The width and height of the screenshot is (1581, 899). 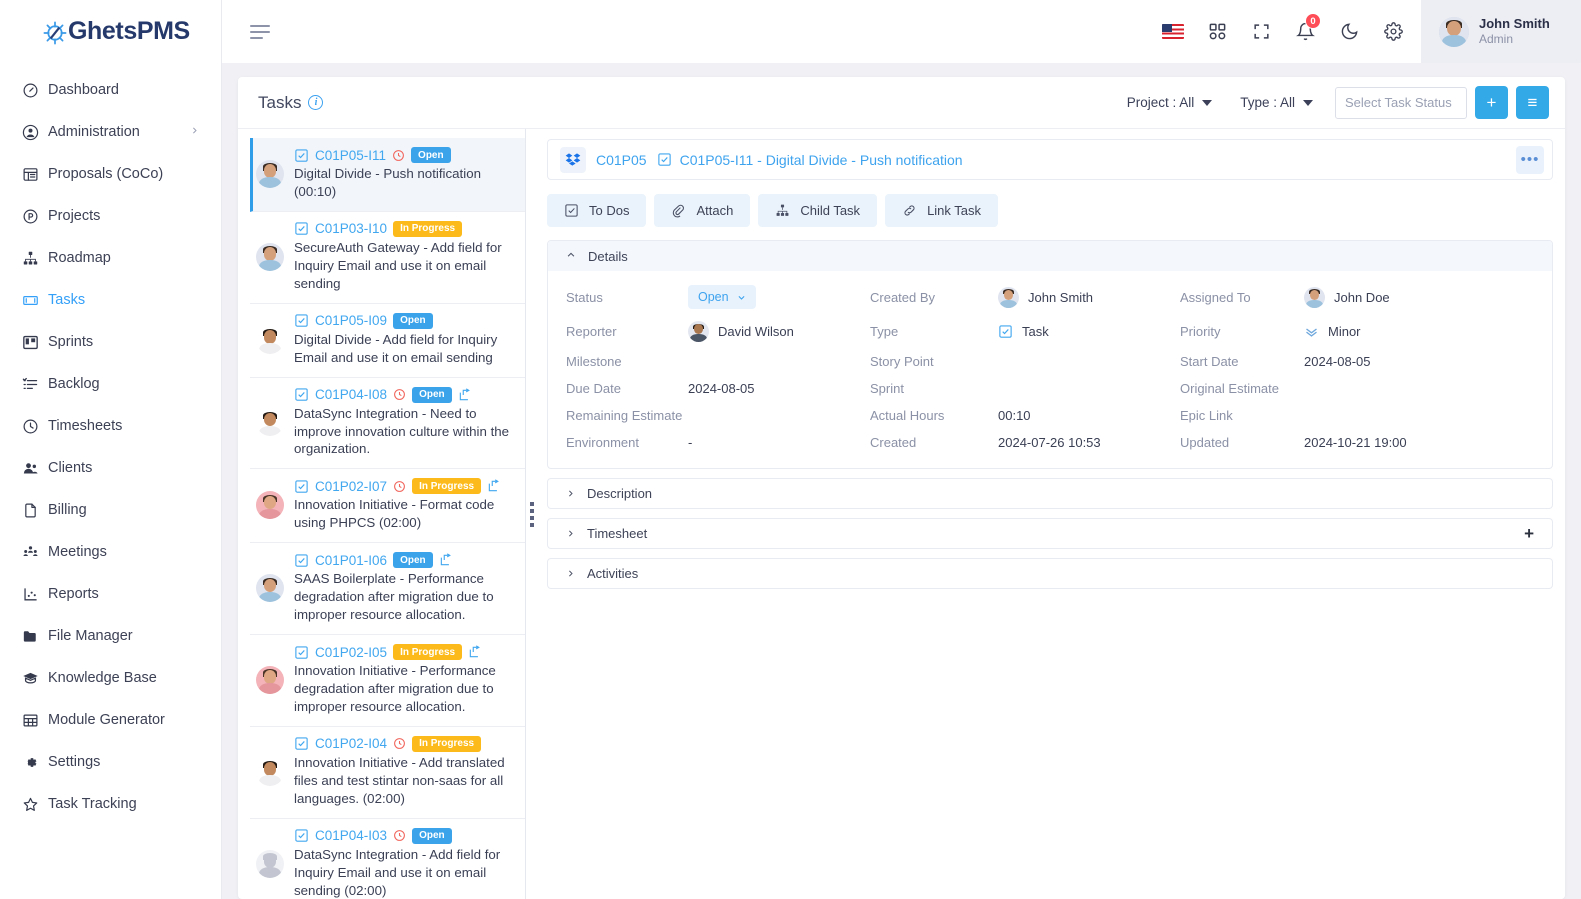 What do you see at coordinates (531, 514) in the screenshot?
I see `panel-resize-handle` at bounding box center [531, 514].